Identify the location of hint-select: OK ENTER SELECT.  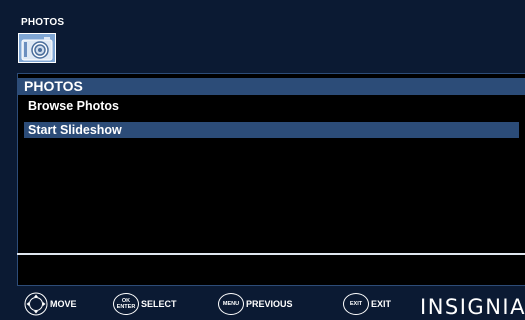
(145, 304).